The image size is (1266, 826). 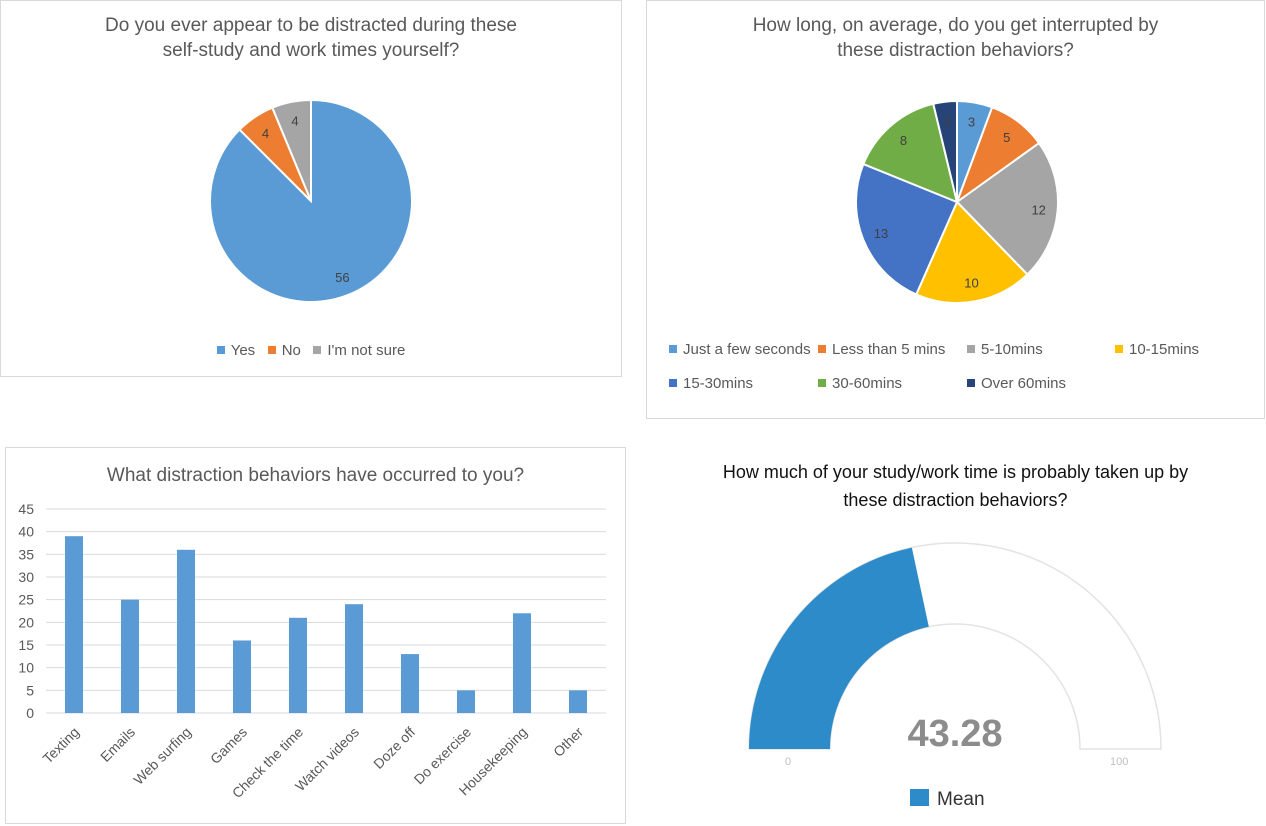 I want to click on legend-label: Just a few seconds, so click(x=747, y=349).